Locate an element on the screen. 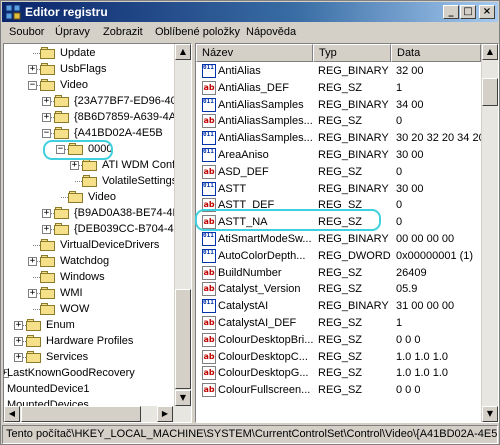 Image resolution: width=500 pixels, height=445 pixels. tree-vertical-scrollbar: ▲ ▼ is located at coordinates (182, 225).